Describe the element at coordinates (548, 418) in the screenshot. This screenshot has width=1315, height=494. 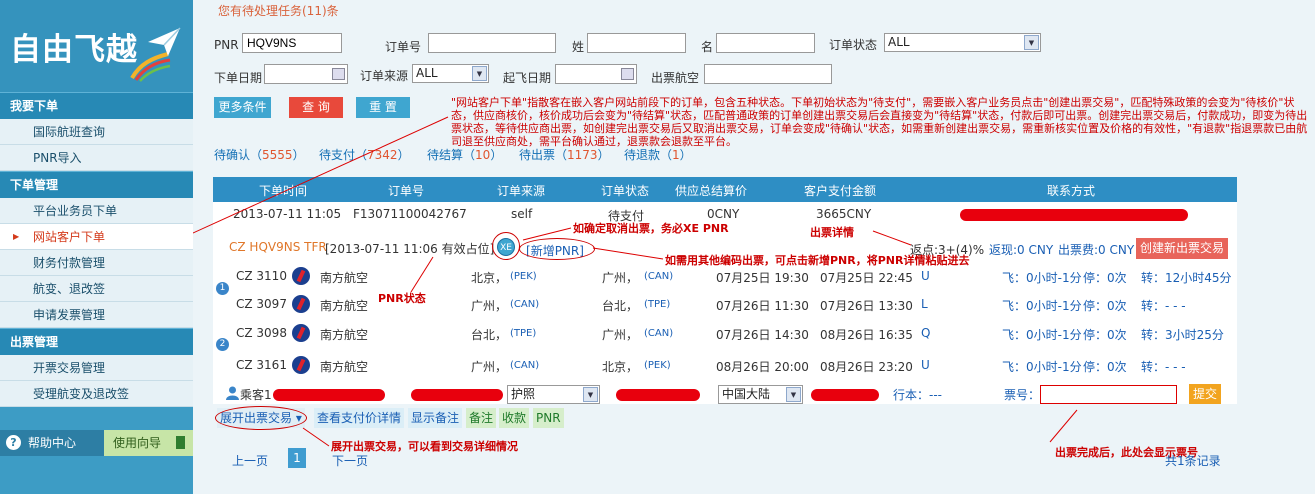
I see `pnr-button: PNR` at that location.